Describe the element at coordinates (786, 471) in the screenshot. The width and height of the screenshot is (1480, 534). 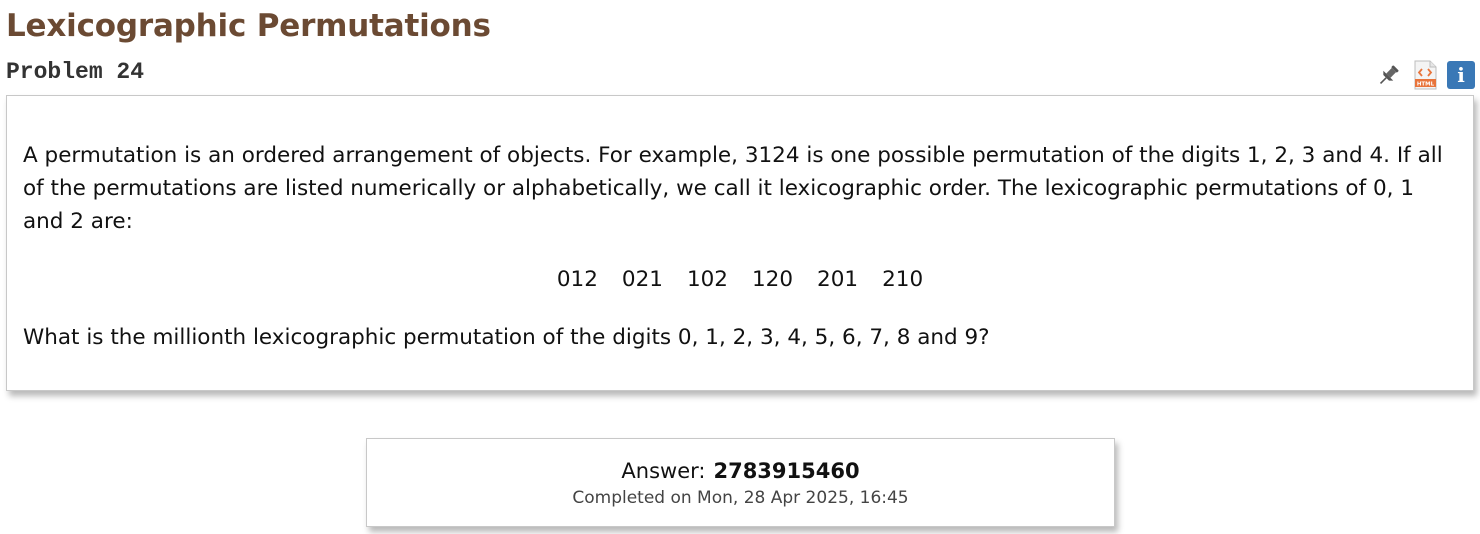
I see `answer-value: 2783915460` at that location.